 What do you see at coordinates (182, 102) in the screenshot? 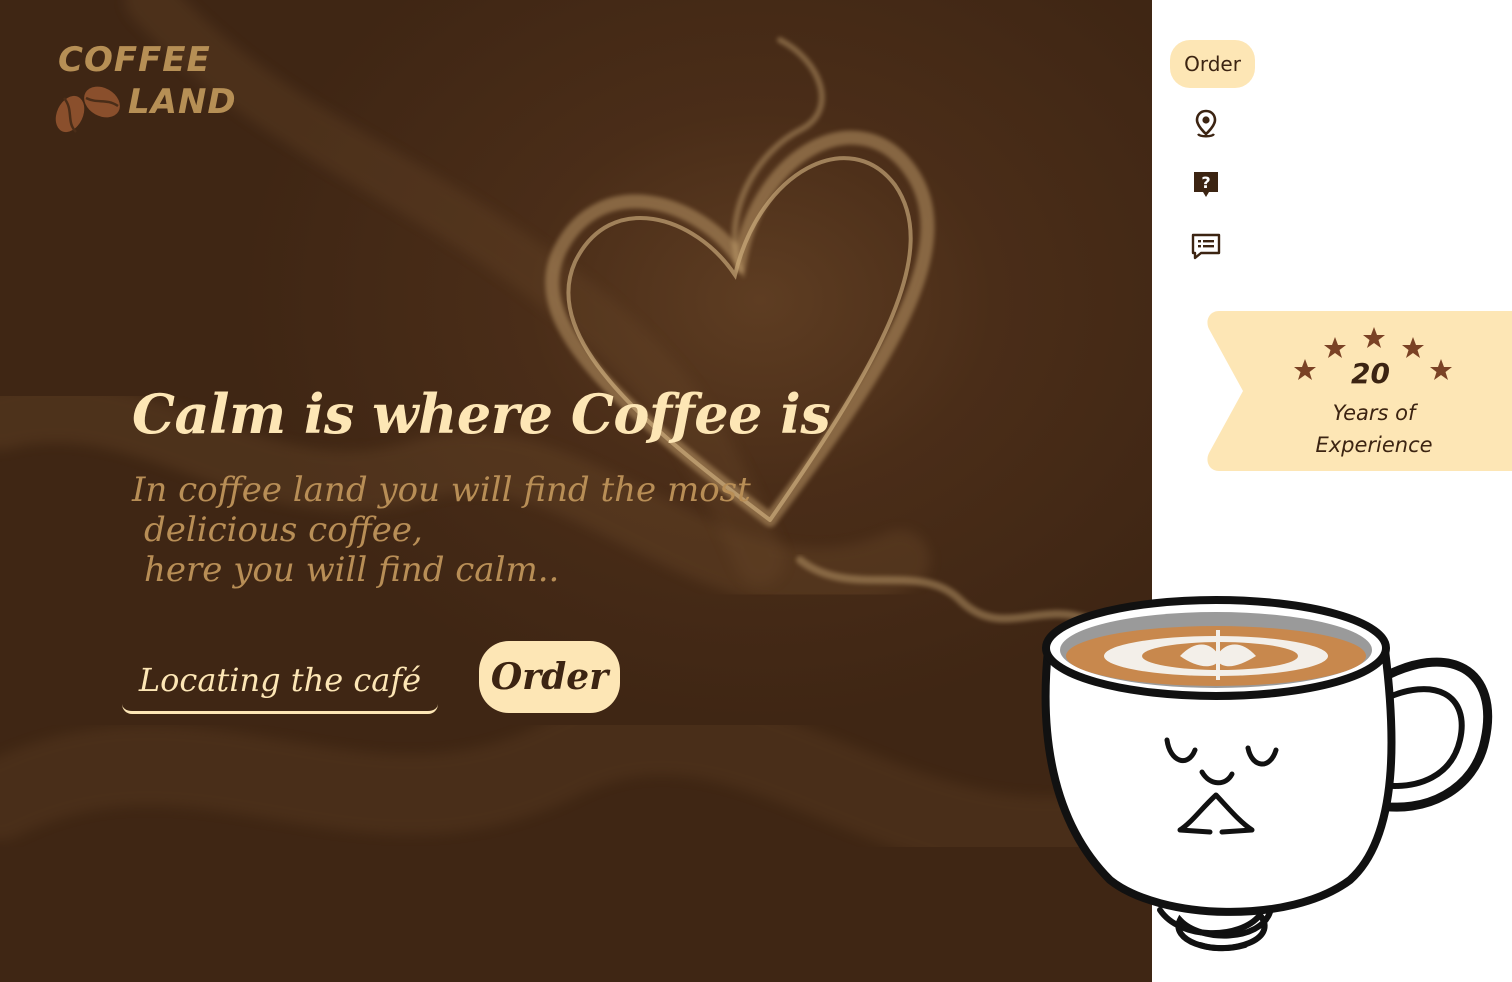
I see `logo-word-land: LAND` at bounding box center [182, 102].